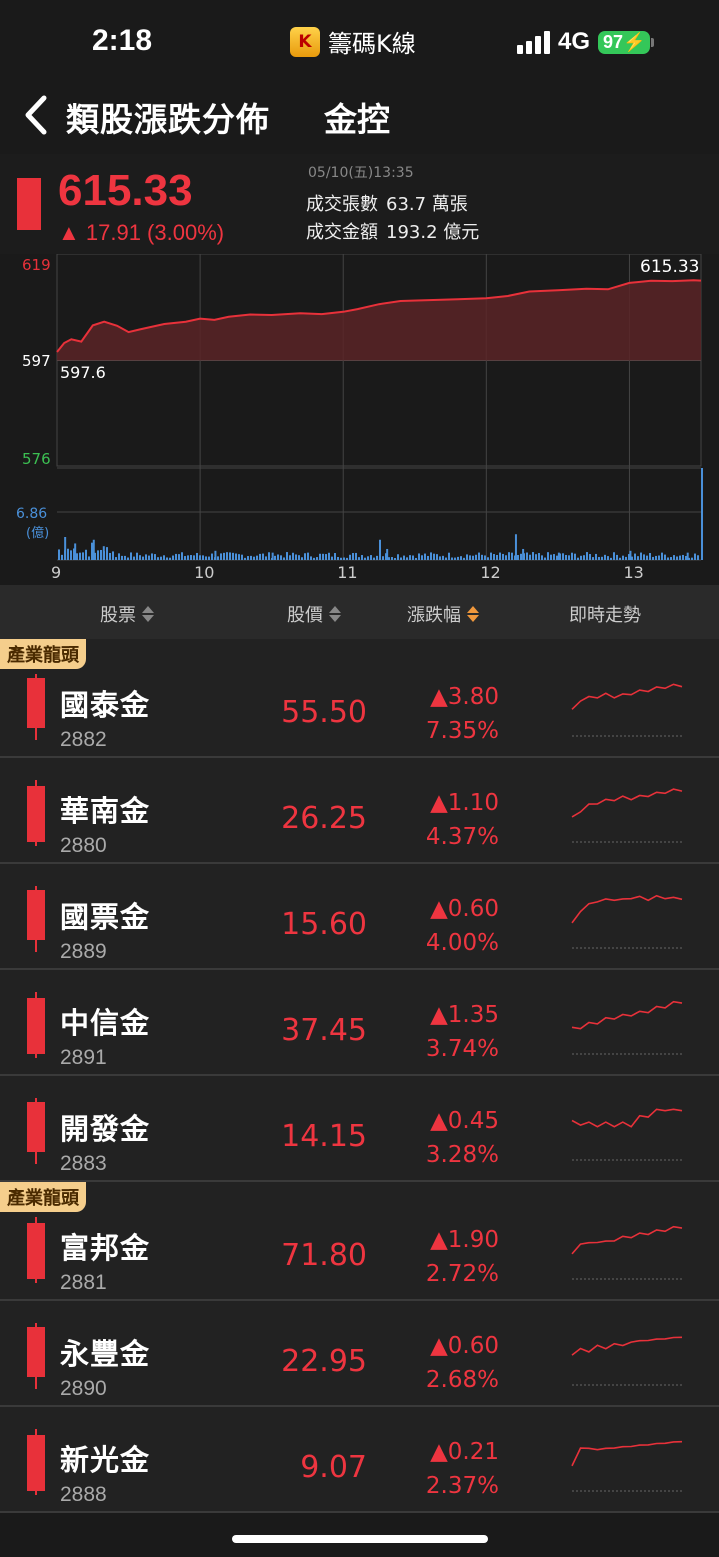  Describe the element at coordinates (462, 1274) in the screenshot. I see `change-percent: 2.72%` at that location.